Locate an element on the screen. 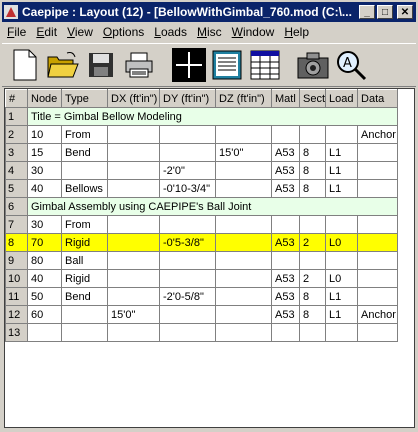  menu-window: Window is located at coordinates (253, 32).